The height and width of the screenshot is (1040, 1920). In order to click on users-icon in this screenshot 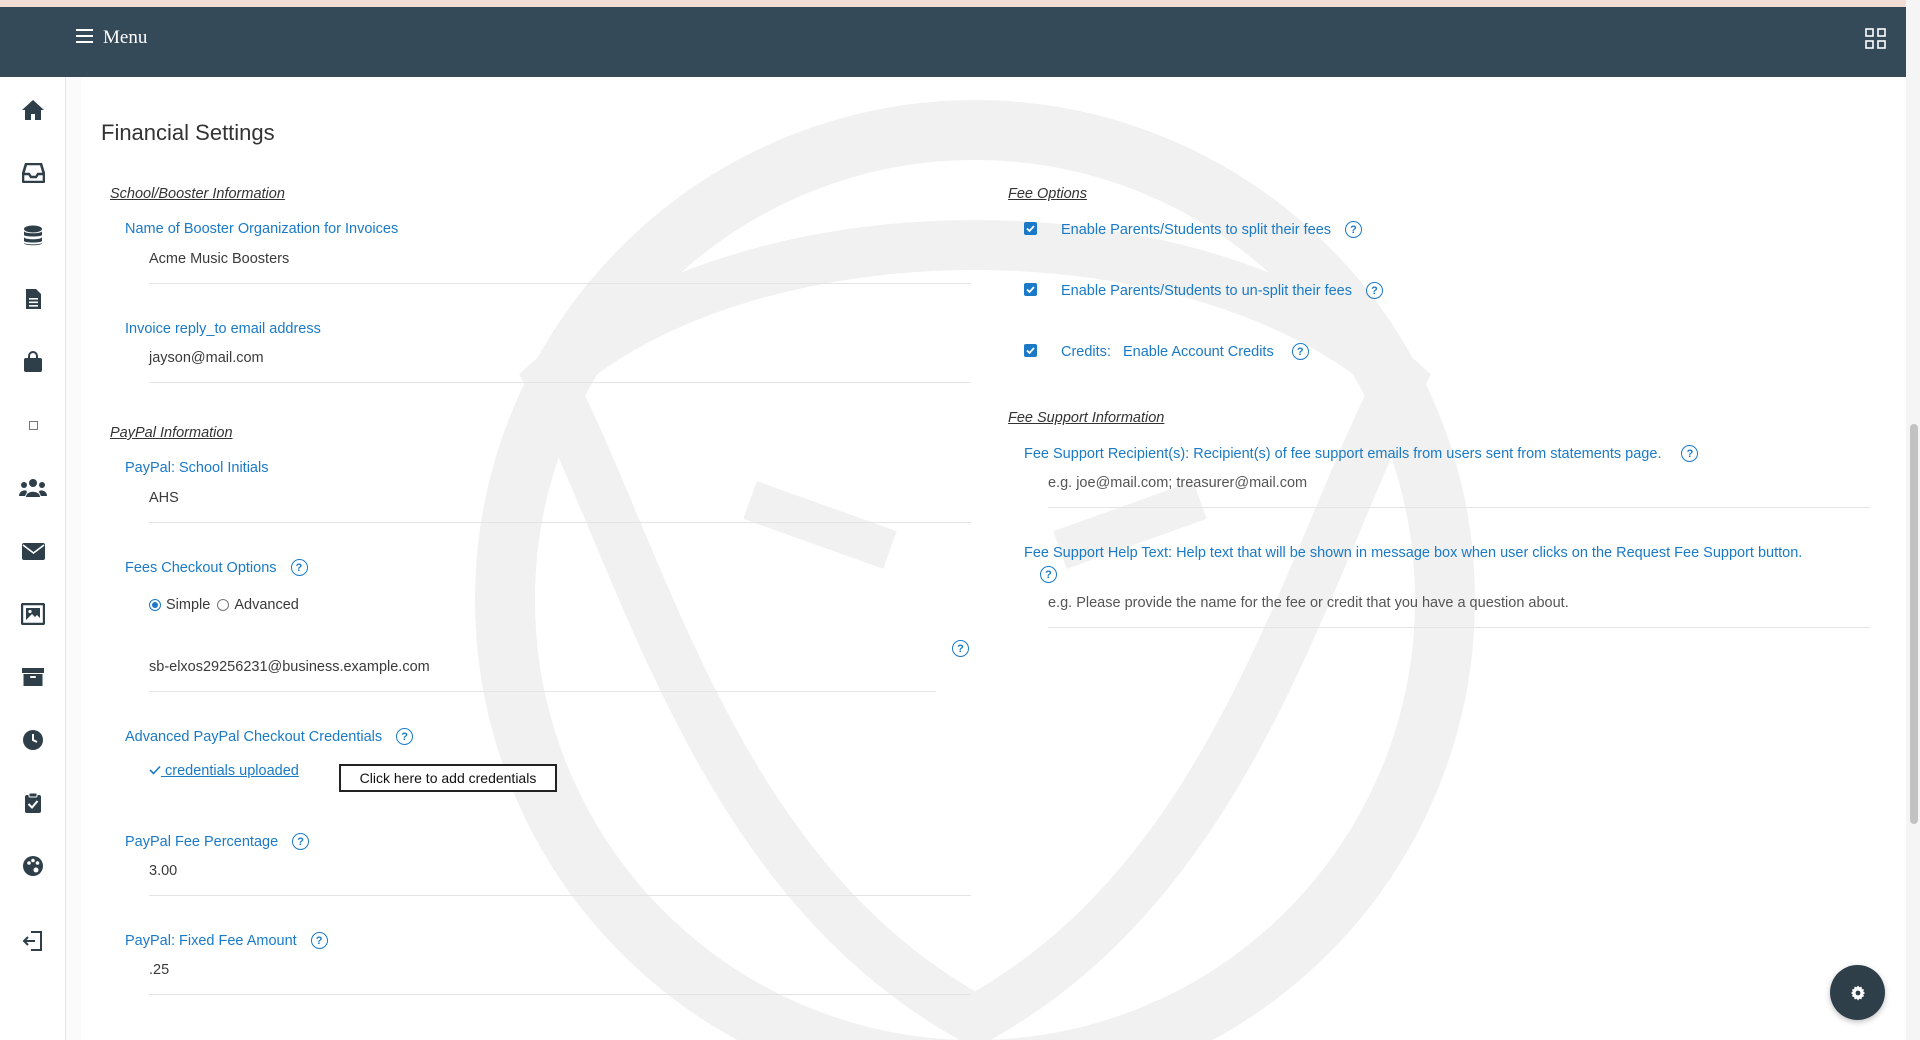, I will do `click(33, 488)`.